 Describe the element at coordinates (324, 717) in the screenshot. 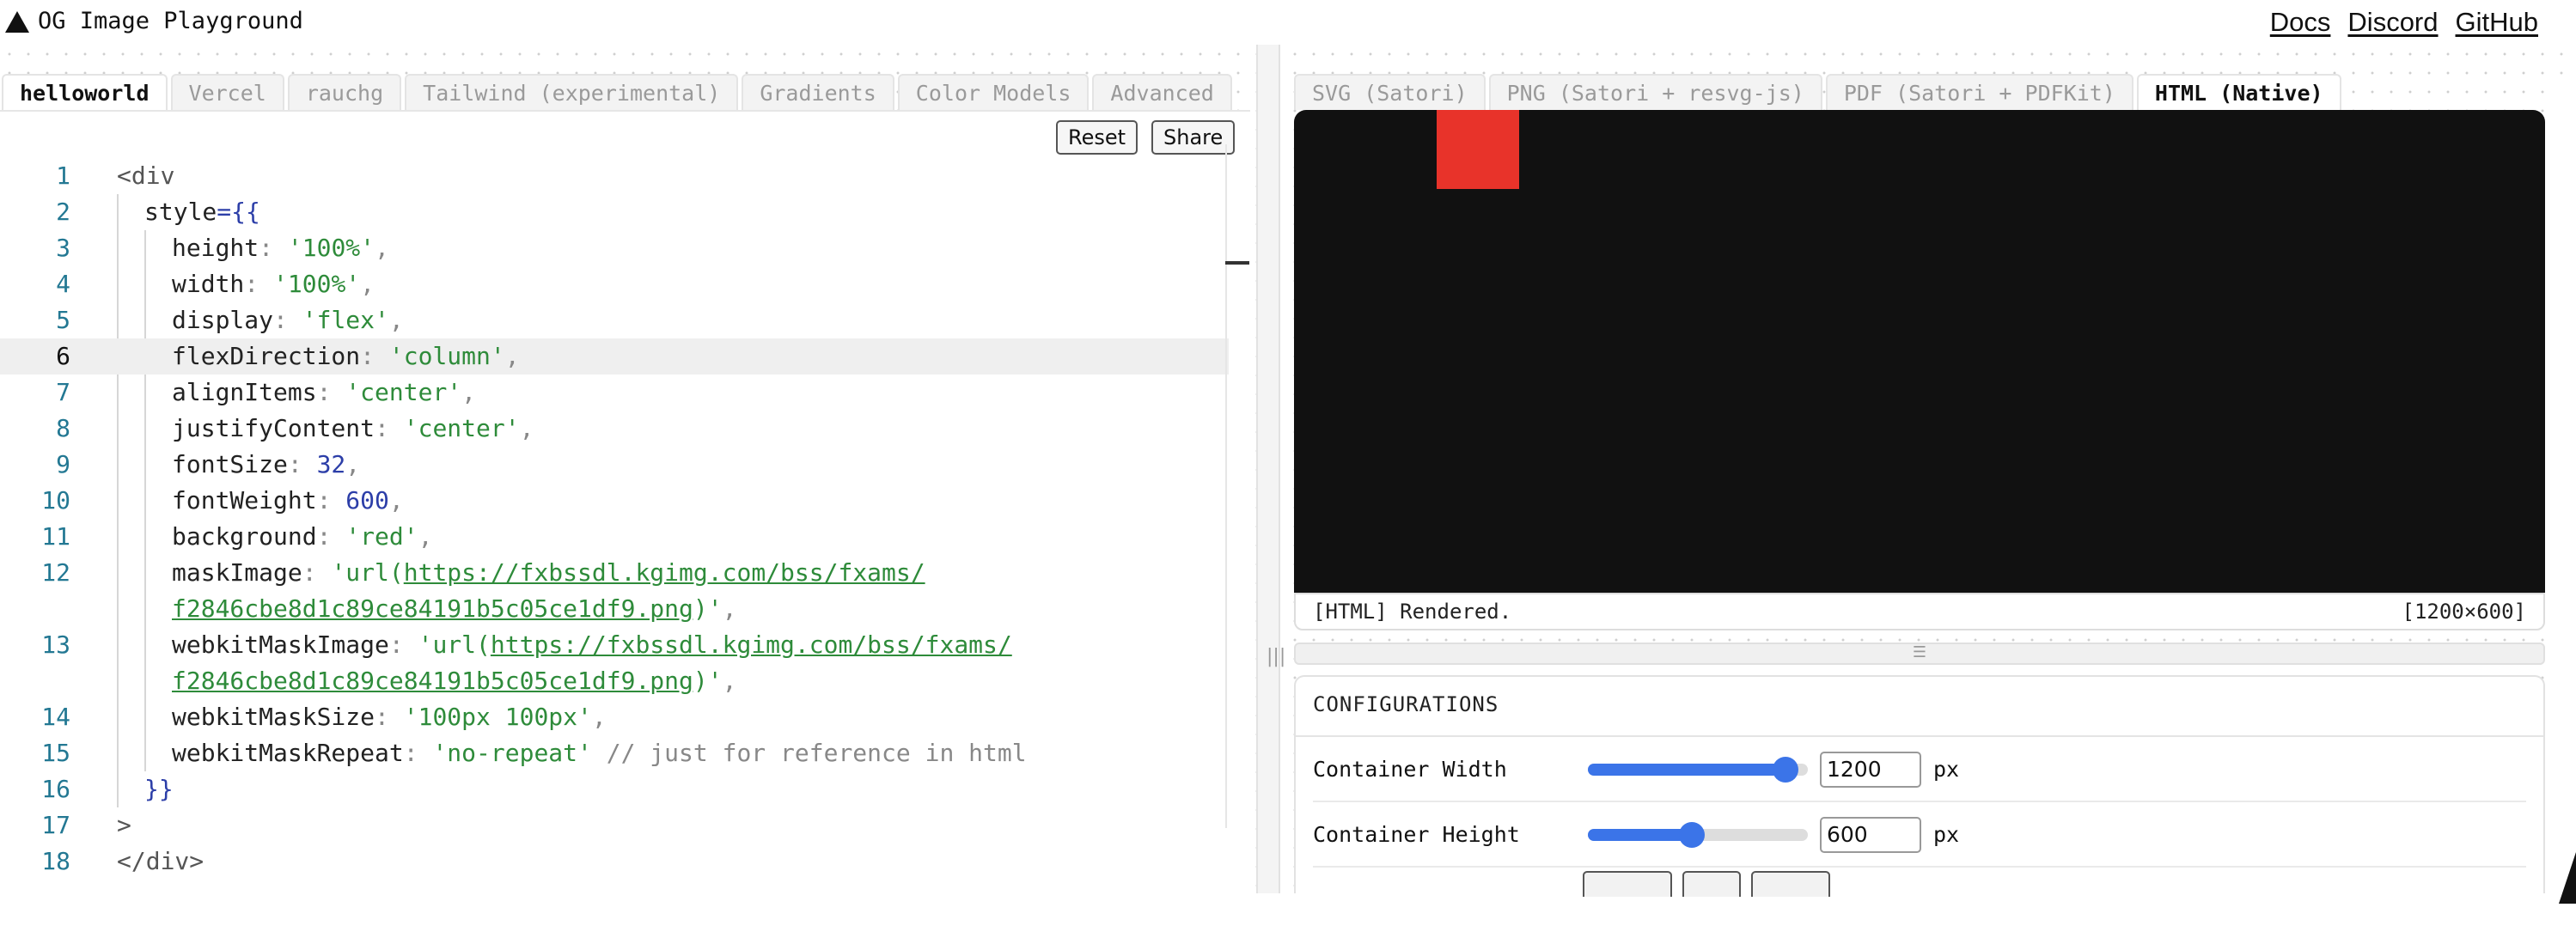

I see `code-line: 14 webkitMaskSize: '100px 100px',` at that location.